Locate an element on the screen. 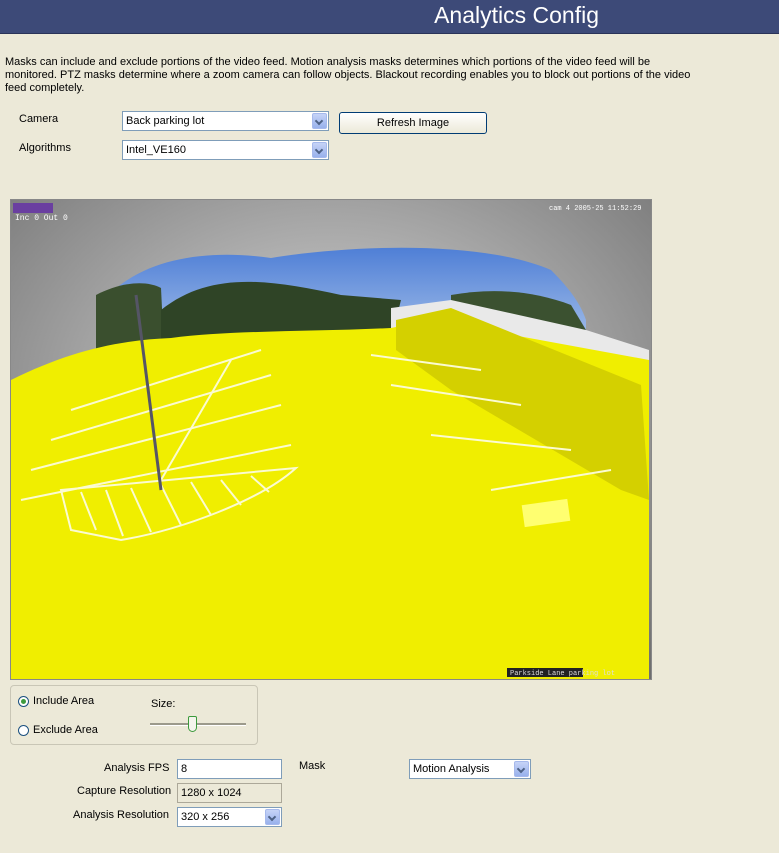 Image resolution: width=779 pixels, height=853 pixels. camera-label: Camera is located at coordinates (39, 119).